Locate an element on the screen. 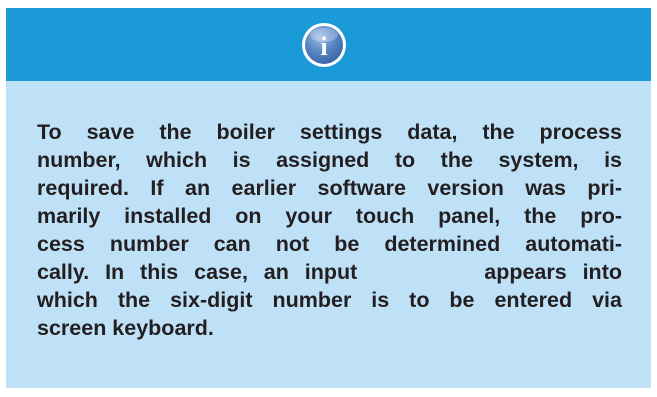 This screenshot has width=657, height=397. info-icon: i is located at coordinates (324, 45).